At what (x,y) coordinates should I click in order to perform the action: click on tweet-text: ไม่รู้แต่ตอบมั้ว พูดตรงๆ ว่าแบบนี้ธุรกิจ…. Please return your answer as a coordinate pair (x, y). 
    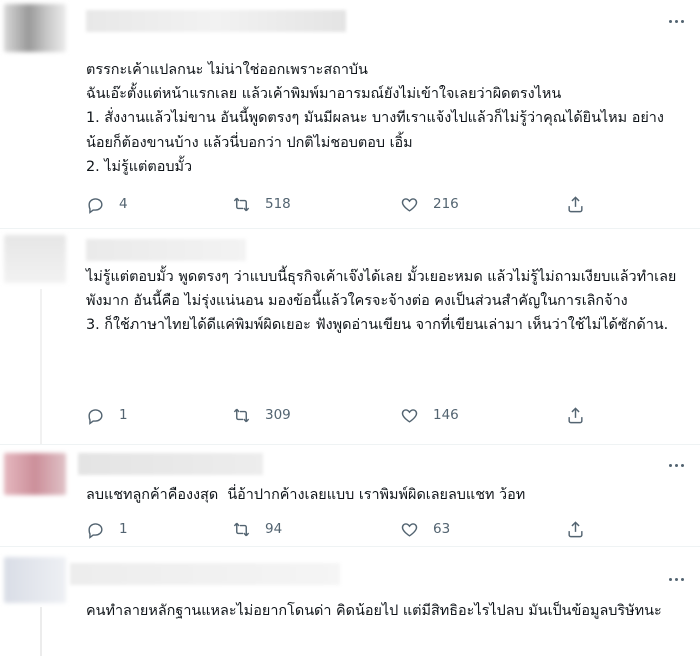
    Looking at the image, I should click on (381, 301).